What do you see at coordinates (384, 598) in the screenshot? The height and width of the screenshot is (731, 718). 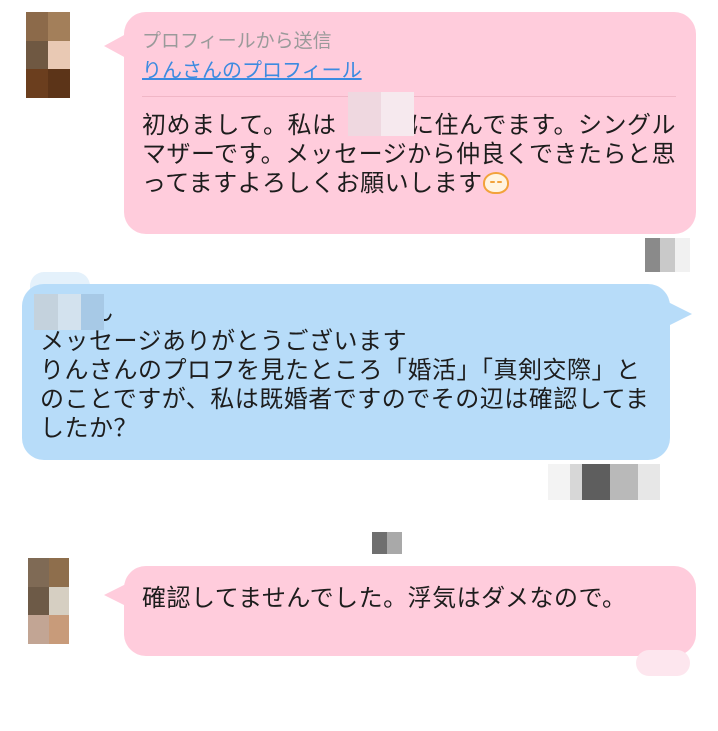 I see `message-text: 確認してませんでした。浮気はダメなので。` at bounding box center [384, 598].